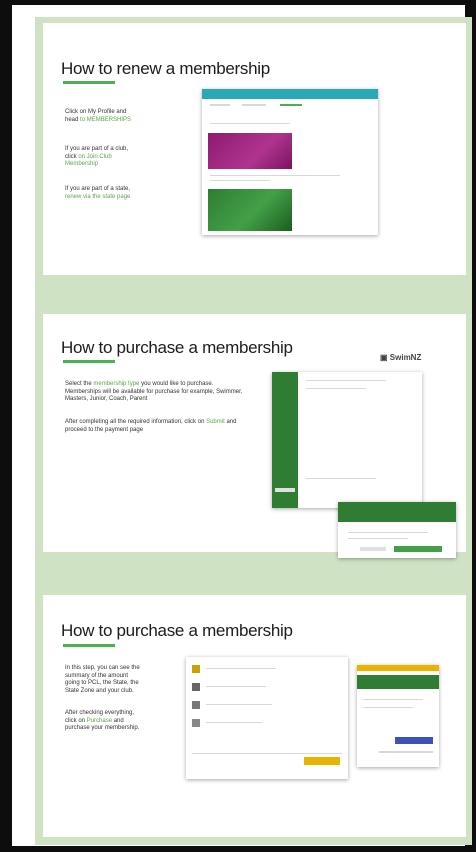 Image resolution: width=476 pixels, height=852 pixels. What do you see at coordinates (196, 669) in the screenshot?
I see `pcl-icon` at bounding box center [196, 669].